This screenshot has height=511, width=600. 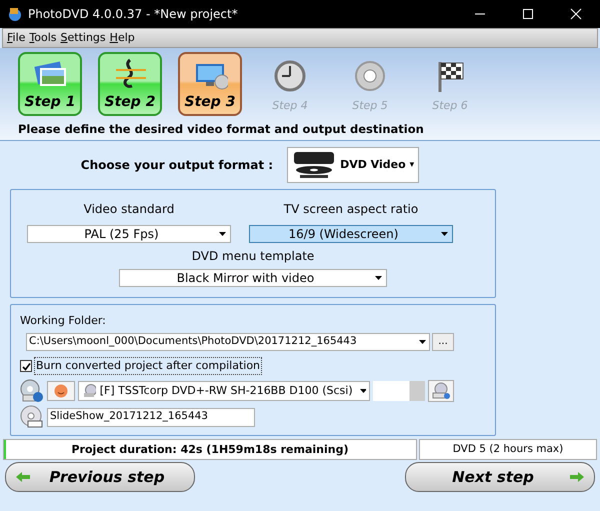 What do you see at coordinates (576, 14) in the screenshot?
I see `close-icon` at bounding box center [576, 14].